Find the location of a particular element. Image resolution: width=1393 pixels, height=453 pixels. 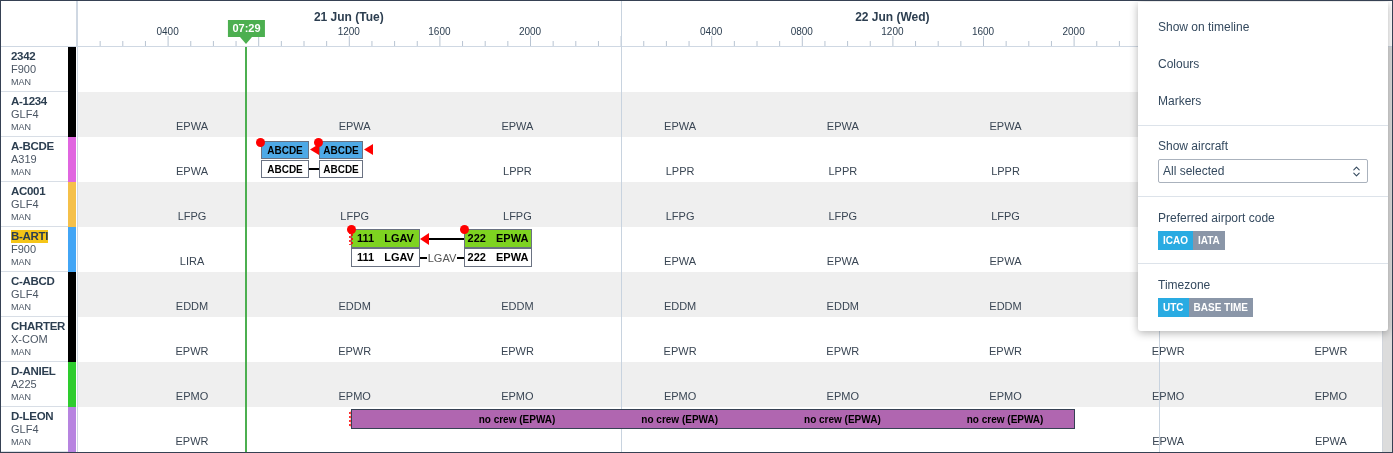

aircraft-type: A319 is located at coordinates (24, 159).